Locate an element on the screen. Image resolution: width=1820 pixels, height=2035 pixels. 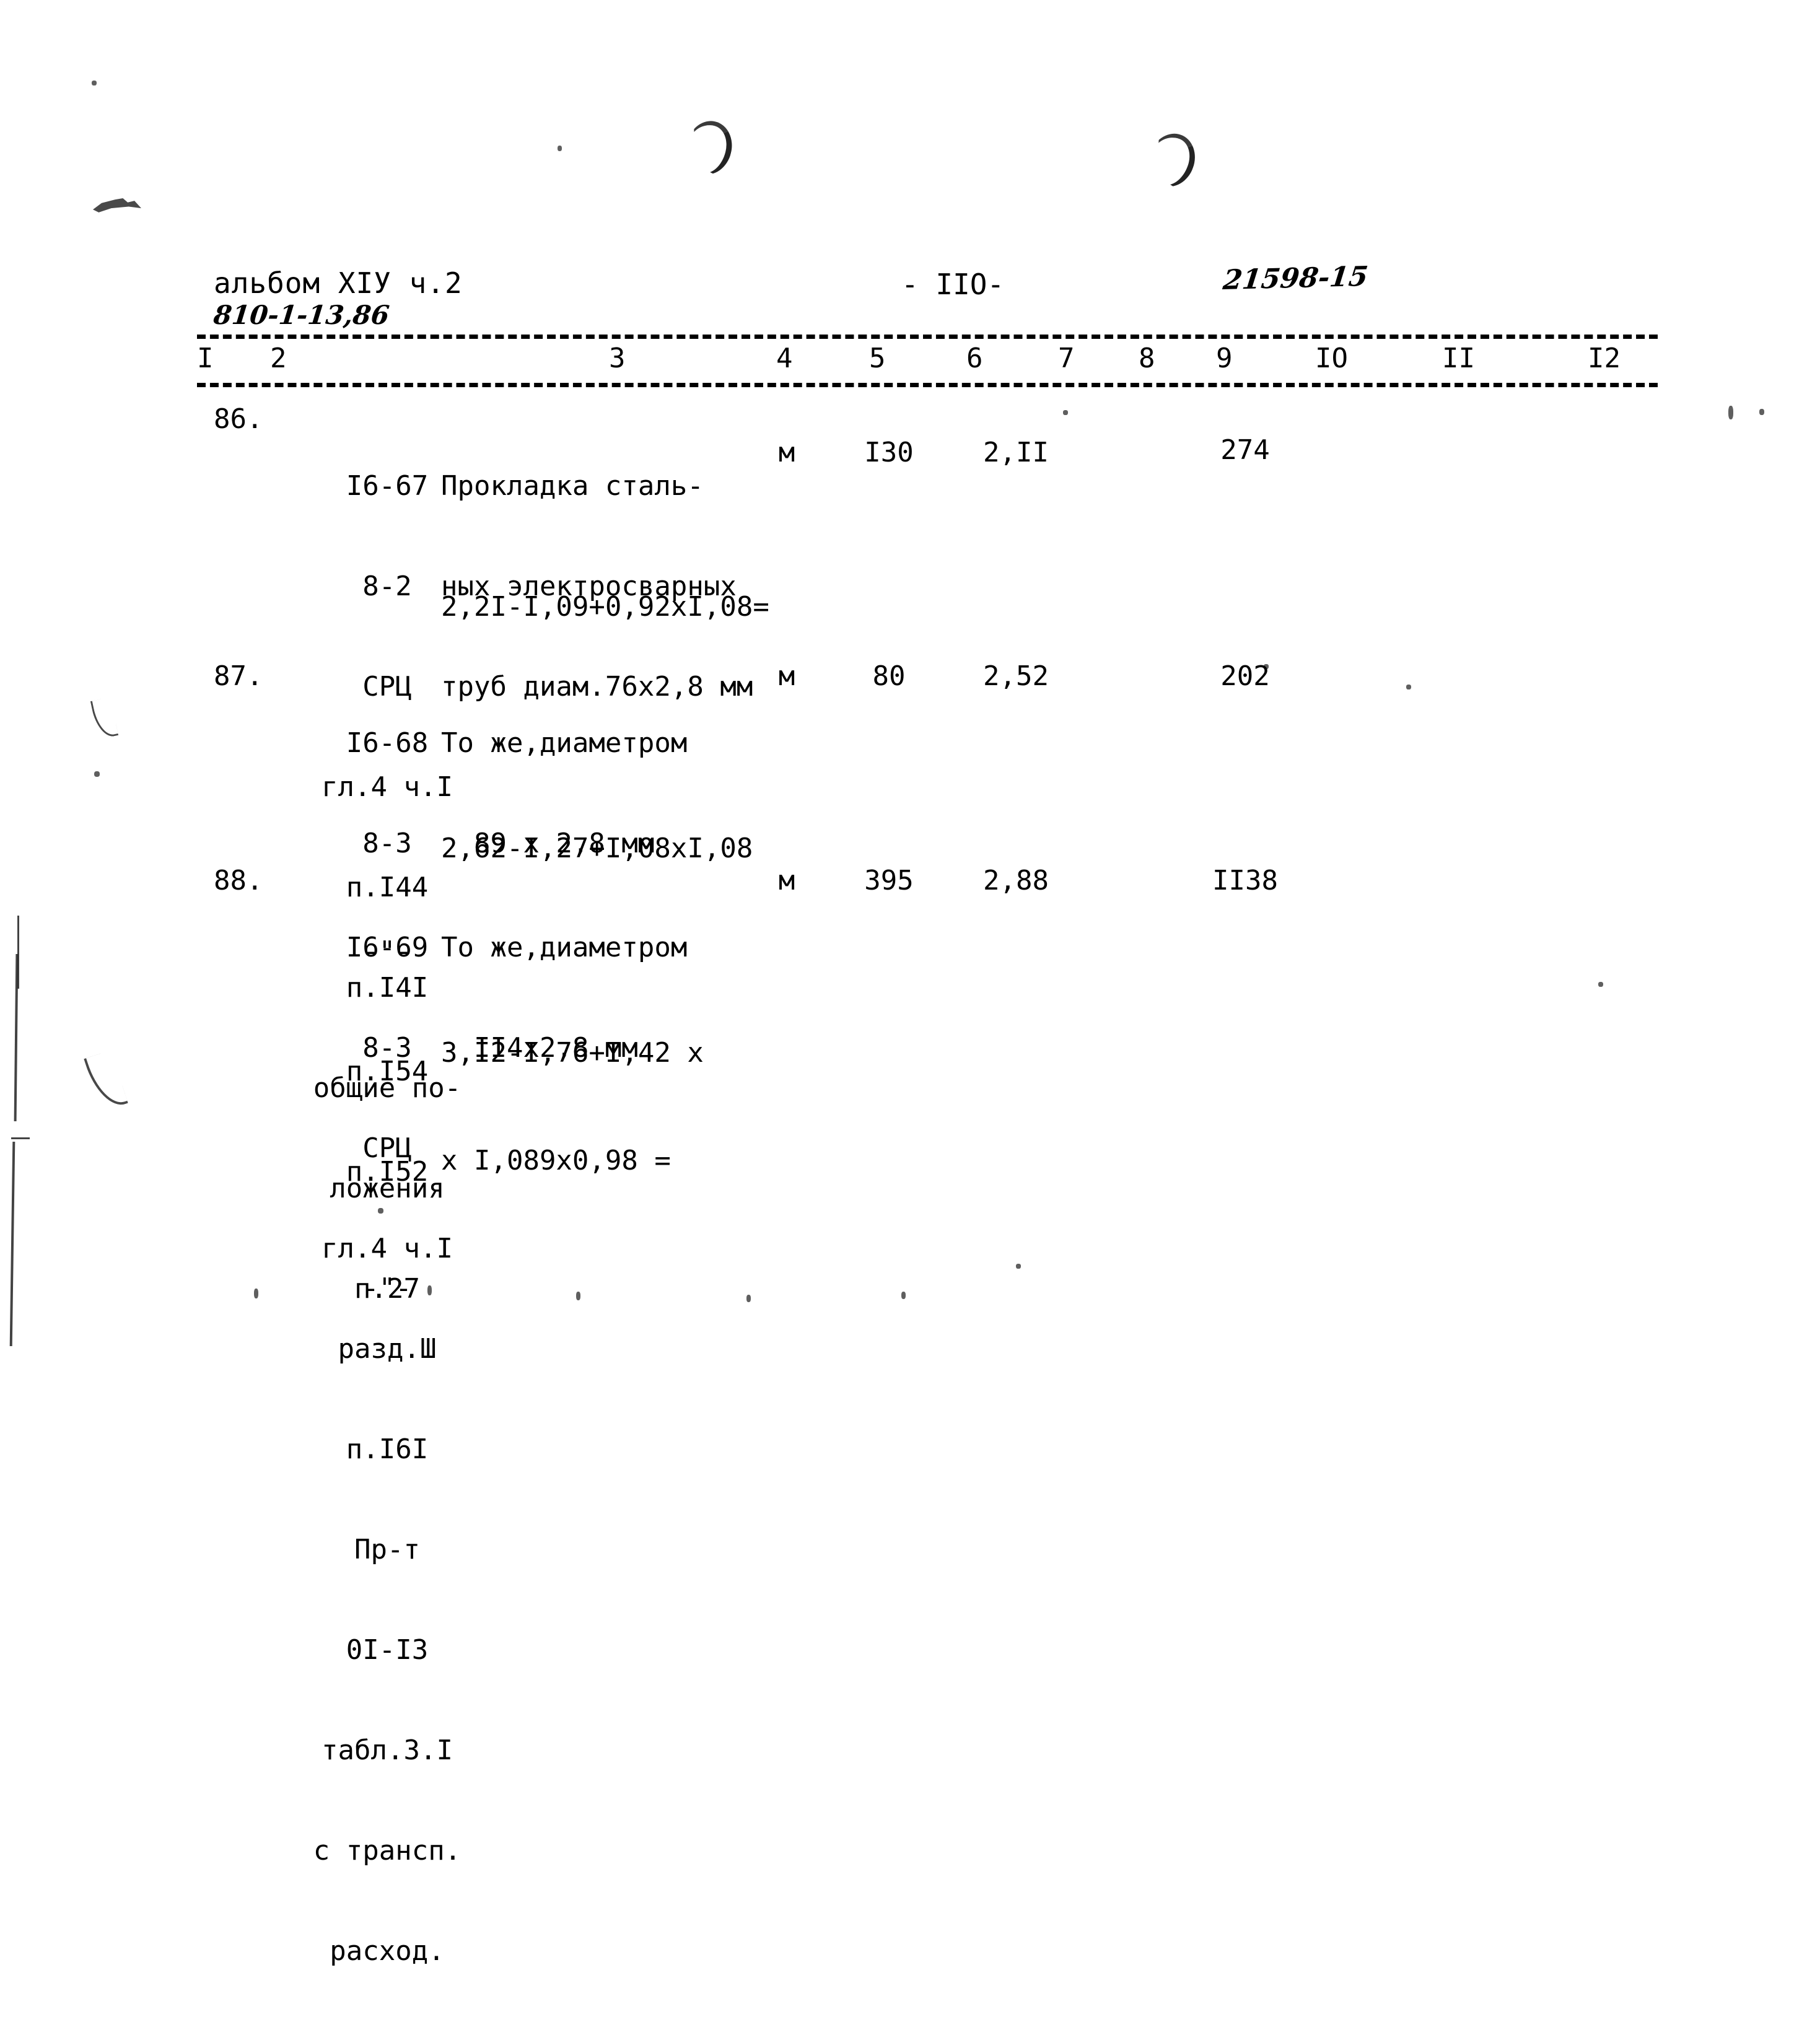
column-number-10: IO is located at coordinates (1331, 358).